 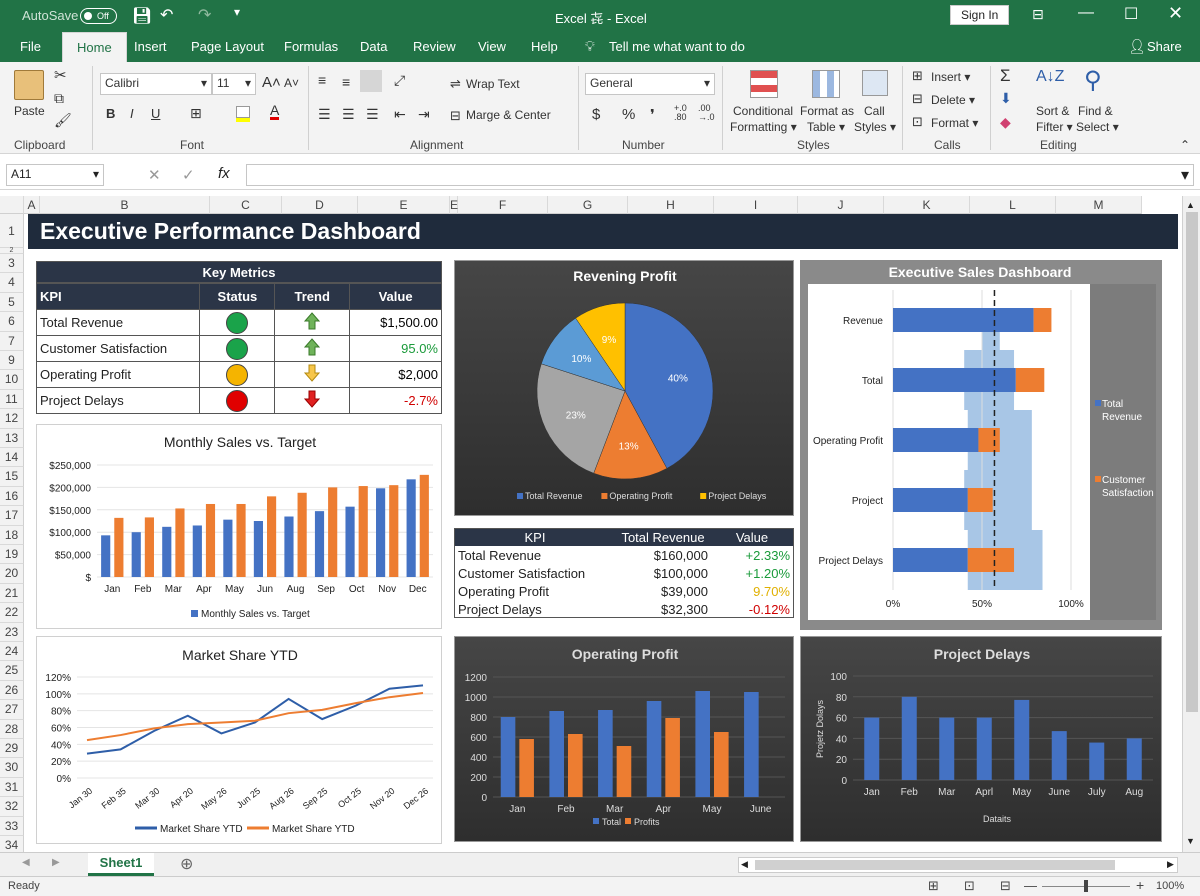 I want to click on find-select-icon: ⚲, so click(x=1093, y=80).